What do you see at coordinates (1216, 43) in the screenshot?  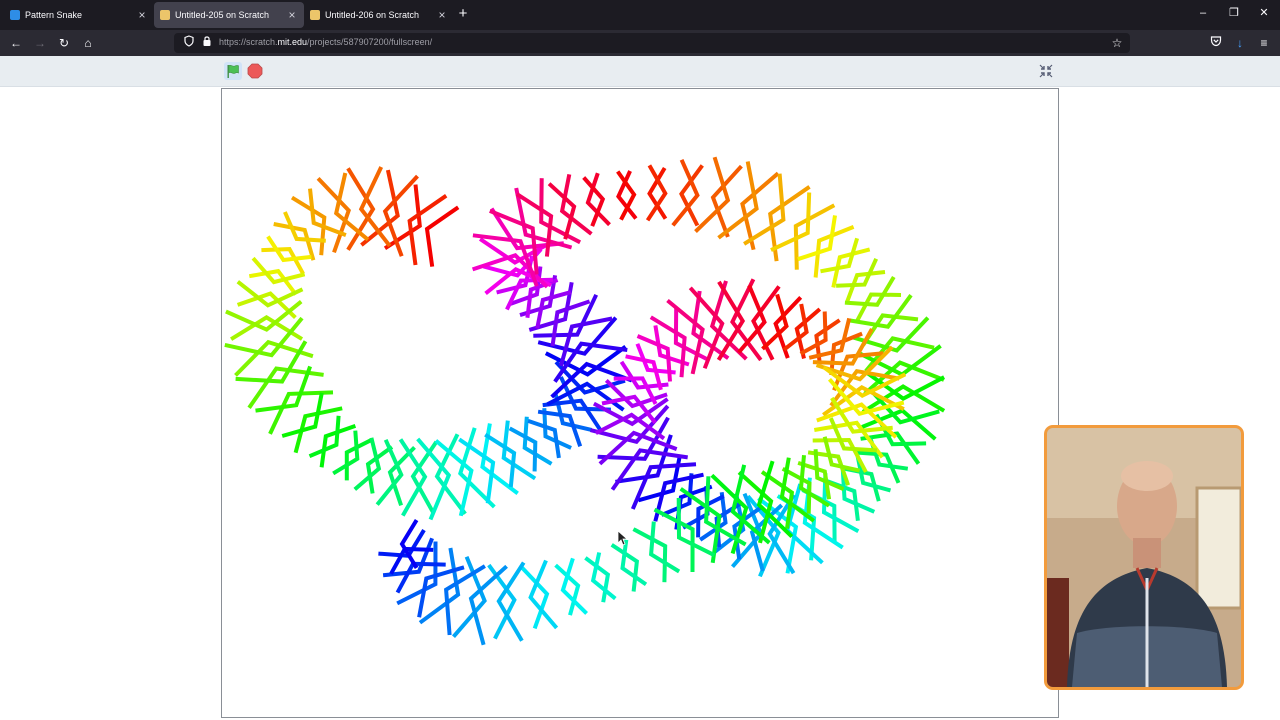 I see `pocket-icon` at bounding box center [1216, 43].